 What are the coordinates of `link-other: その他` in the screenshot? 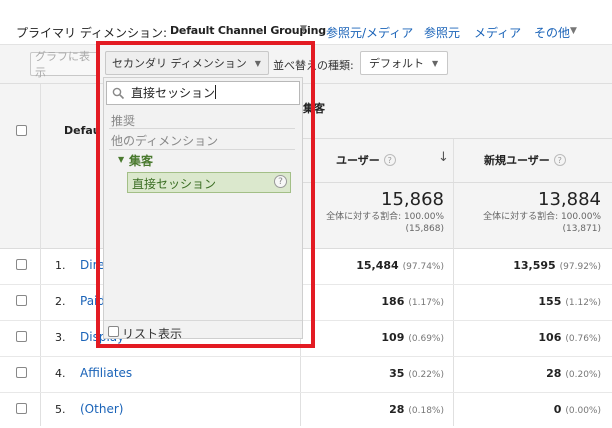 It's located at (552, 32).